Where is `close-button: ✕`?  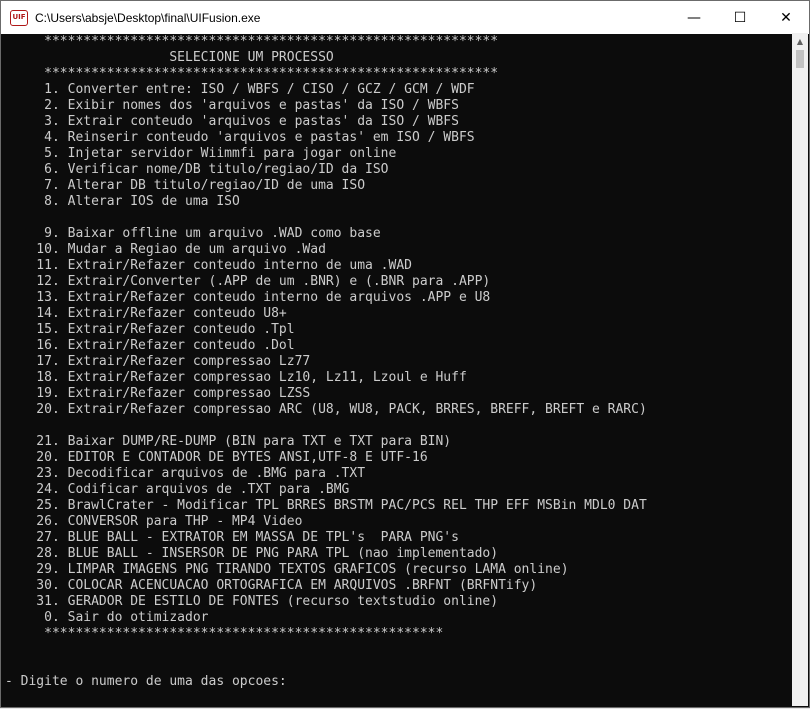
close-button: ✕ is located at coordinates (786, 17).